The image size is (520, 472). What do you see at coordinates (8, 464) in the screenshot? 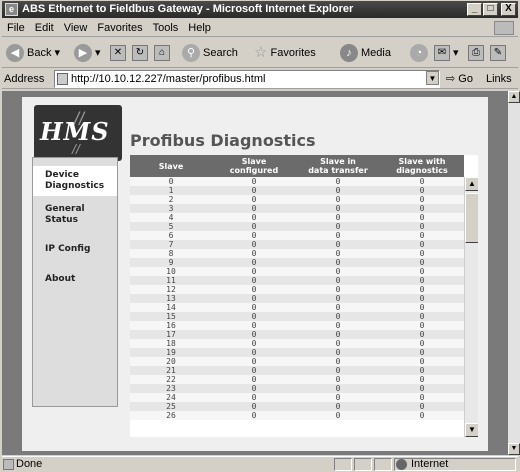
I see `page-status-icon` at bounding box center [8, 464].